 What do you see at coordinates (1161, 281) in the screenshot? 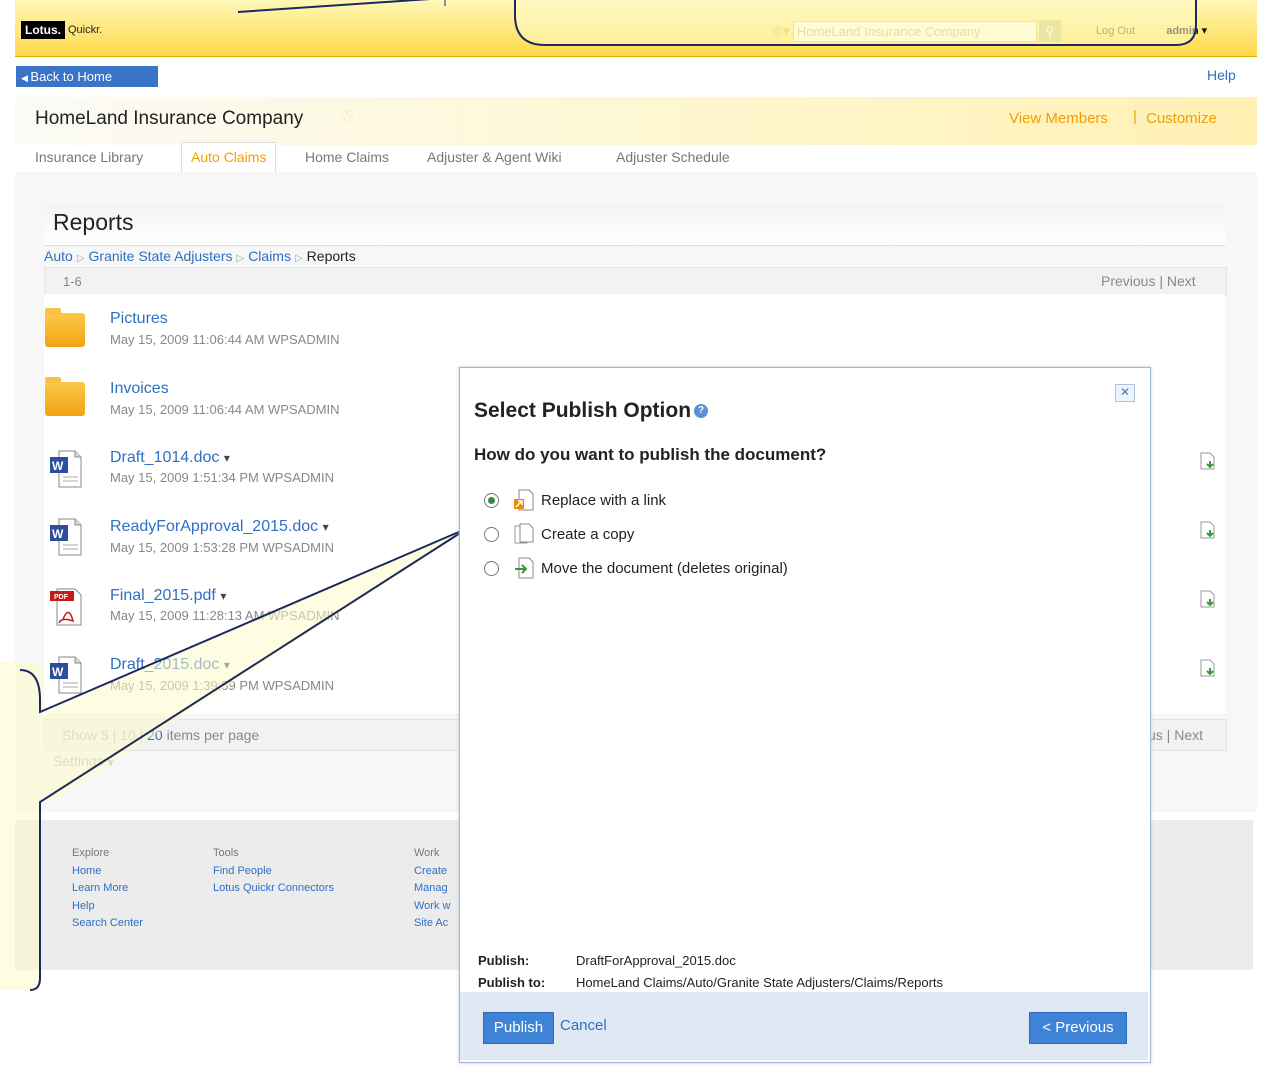
I see `pager-sep: |` at bounding box center [1161, 281].